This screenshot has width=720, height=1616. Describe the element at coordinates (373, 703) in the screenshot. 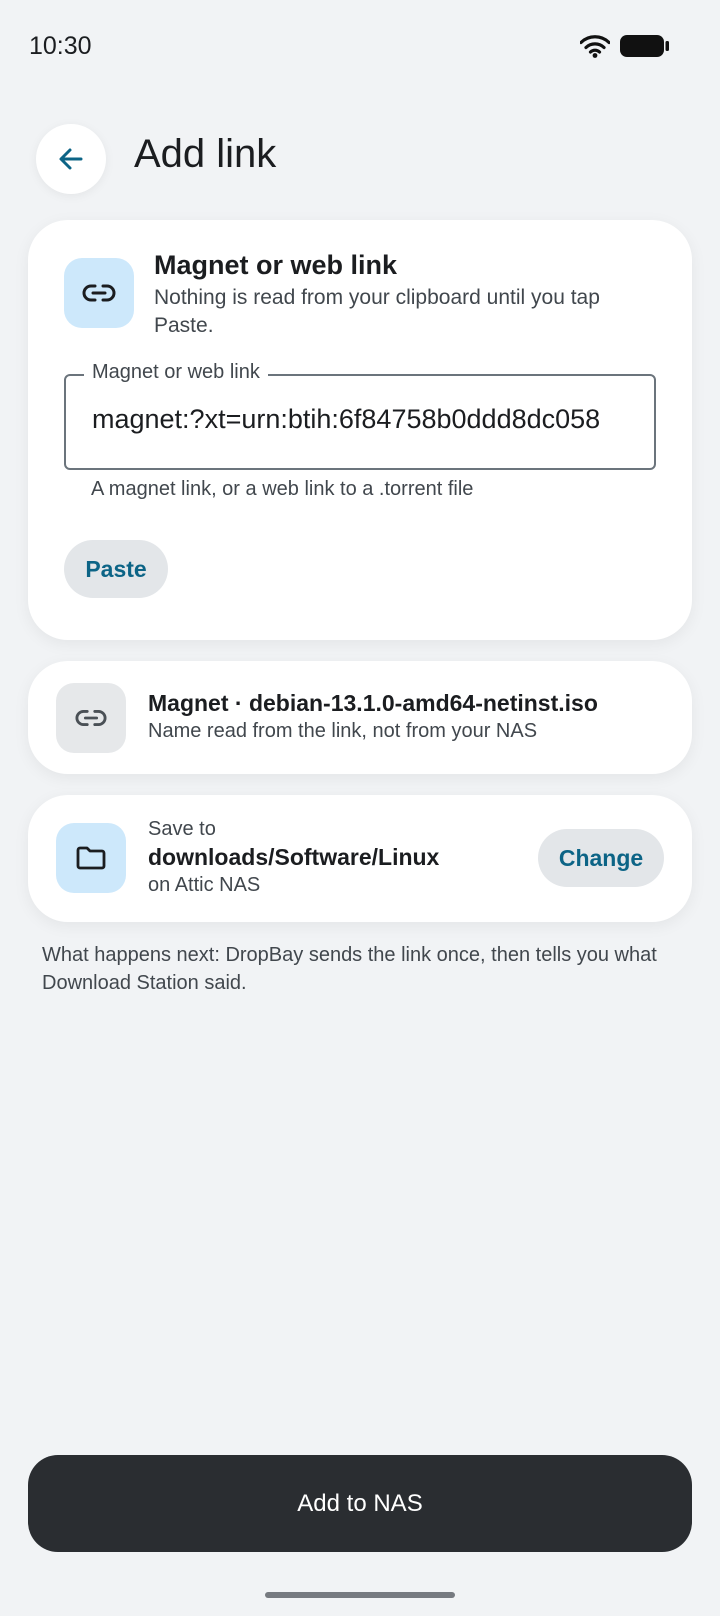

I see `magnet-name-title: Magnet · debian-13.1.0-amd64-netinst.iso` at that location.